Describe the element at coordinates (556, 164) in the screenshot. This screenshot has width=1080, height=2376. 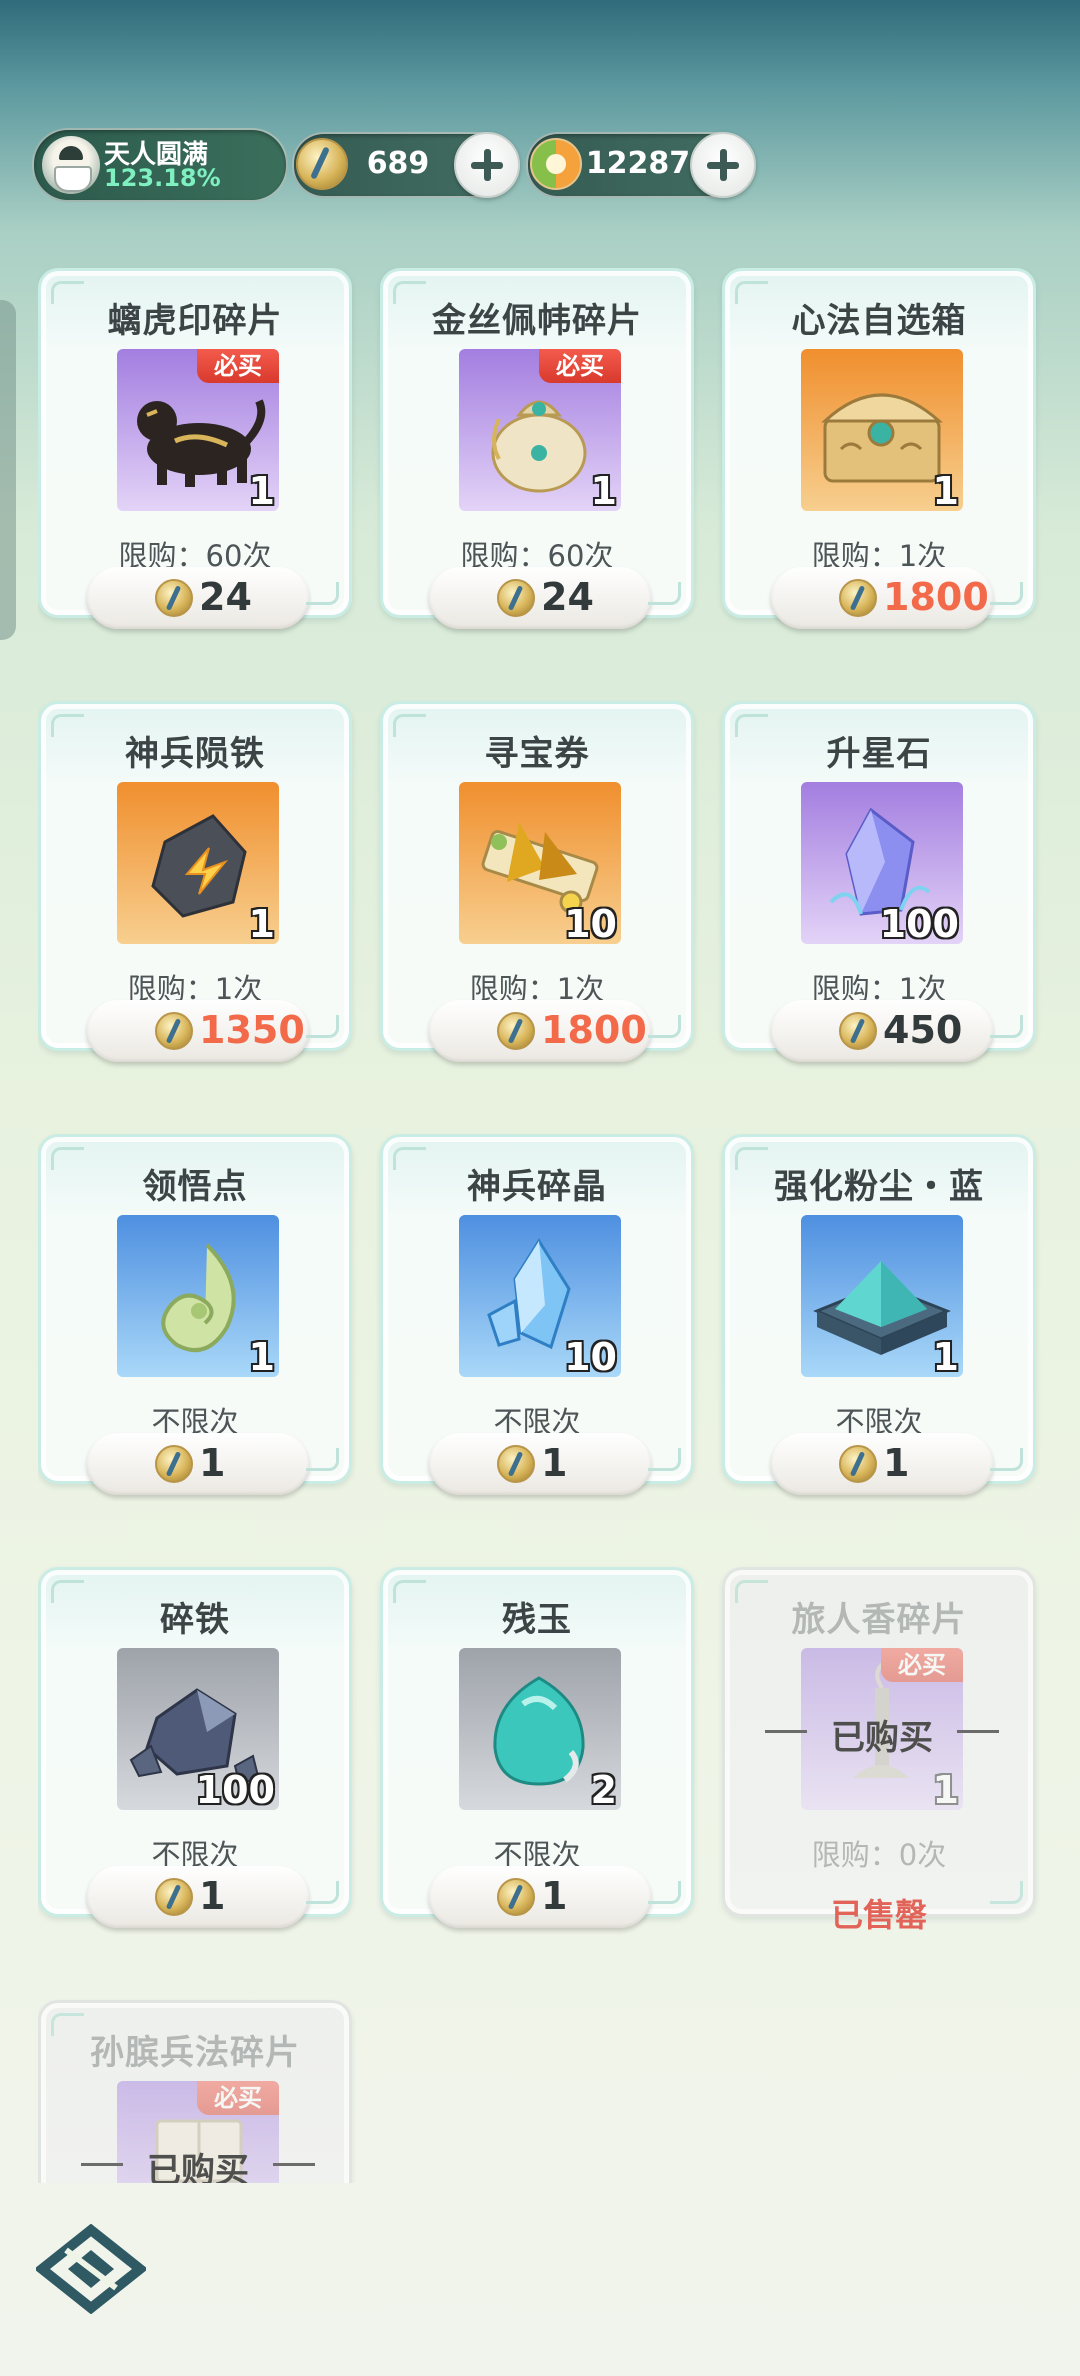
I see `jade-coin-icon` at that location.